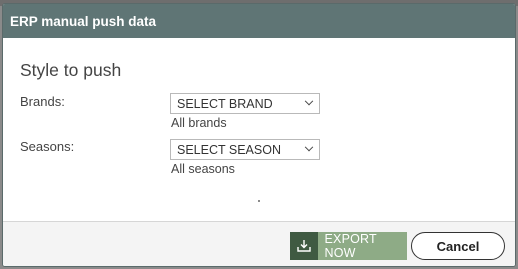 The height and width of the screenshot is (269, 518). What do you see at coordinates (304, 246) in the screenshot?
I see `download-icon` at bounding box center [304, 246].